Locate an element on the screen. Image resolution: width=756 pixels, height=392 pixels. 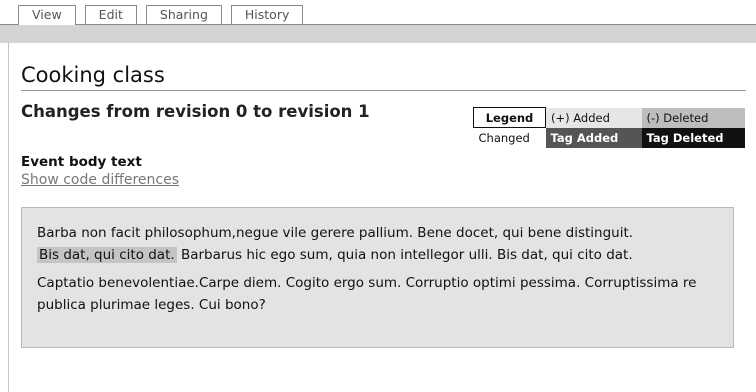
tab-history: History is located at coordinates (267, 14).